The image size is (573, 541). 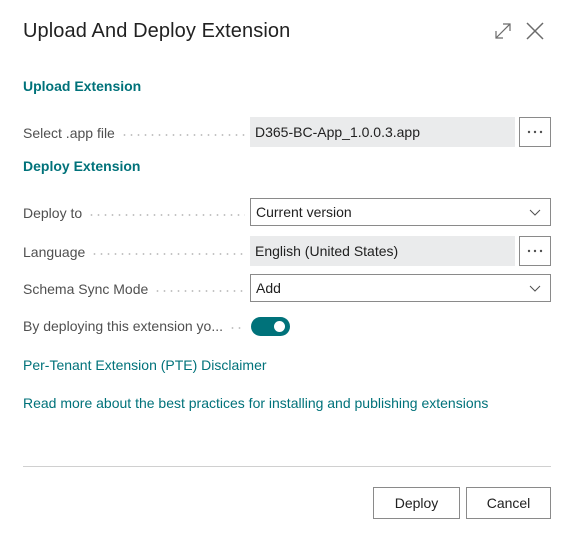 I want to click on language-label: Language, so click(x=136, y=252).